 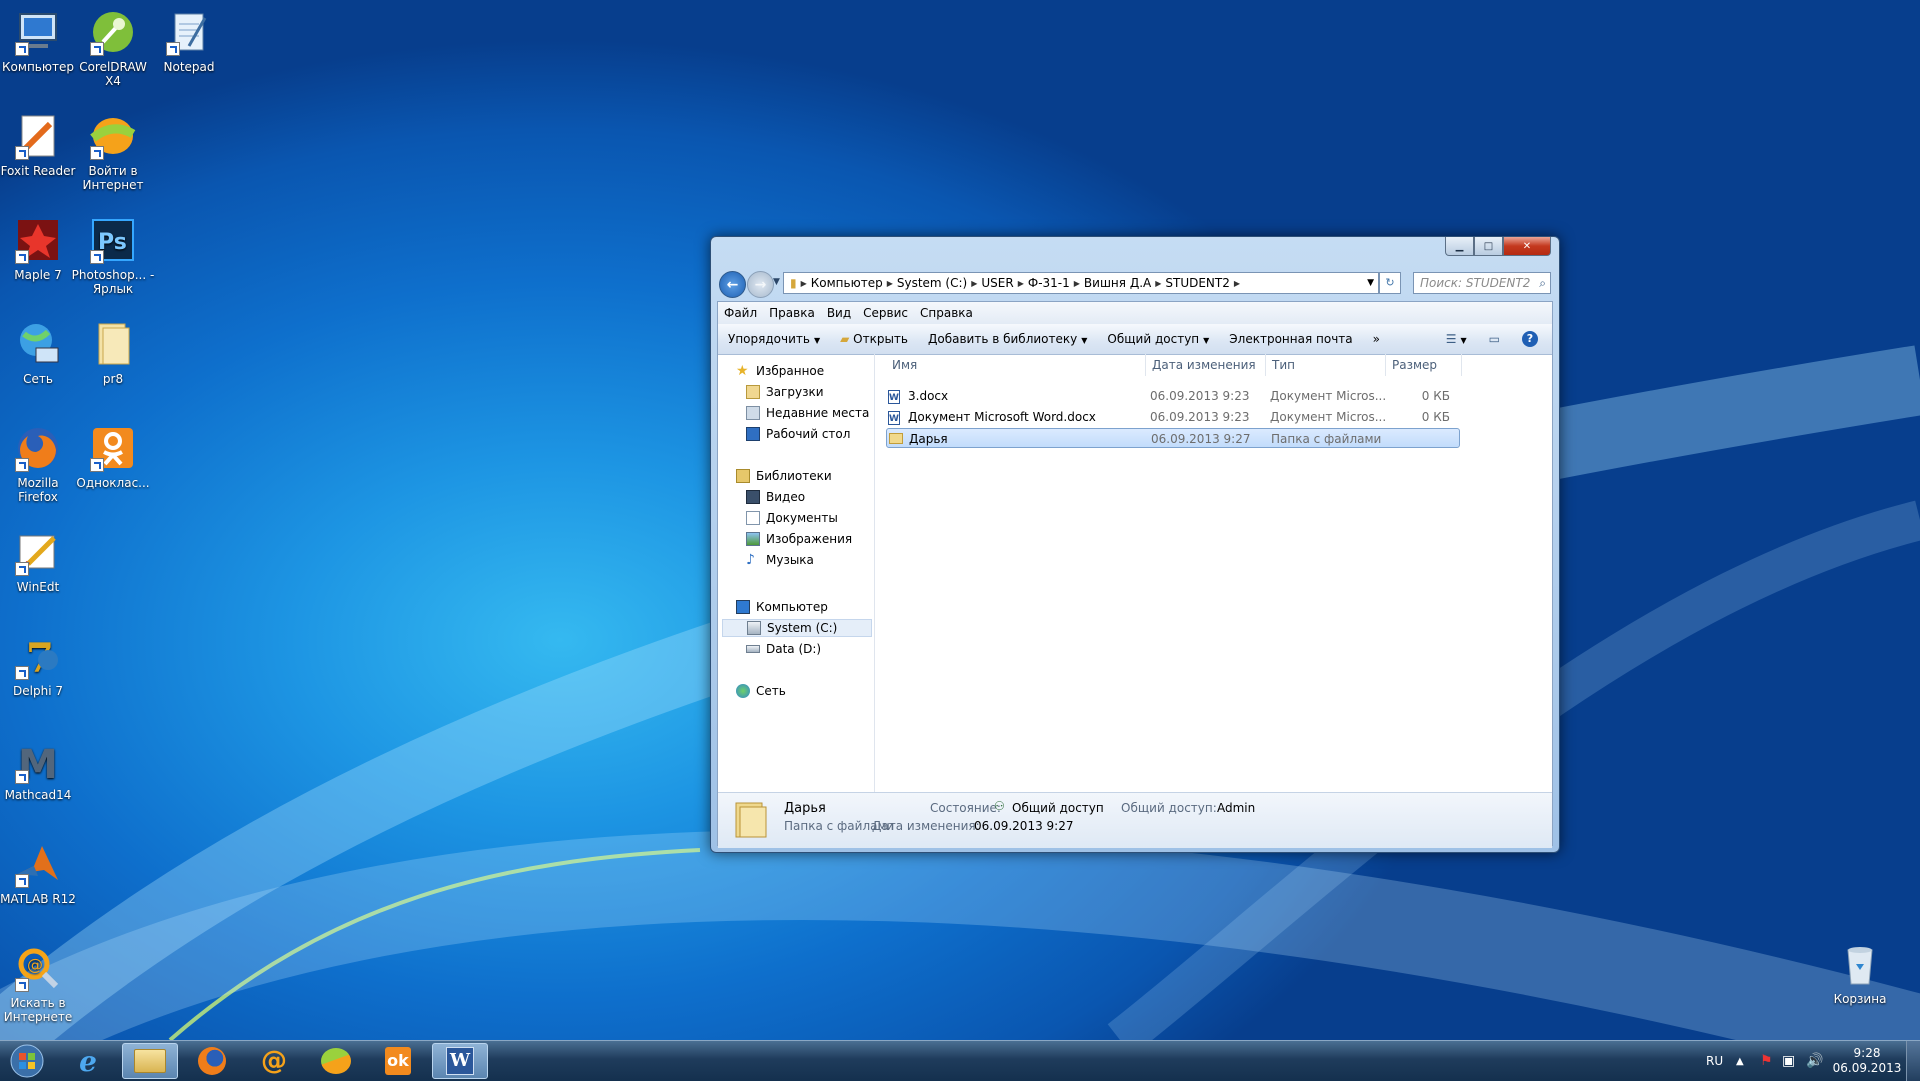 I want to click on libraries-icon, so click(x=743, y=476).